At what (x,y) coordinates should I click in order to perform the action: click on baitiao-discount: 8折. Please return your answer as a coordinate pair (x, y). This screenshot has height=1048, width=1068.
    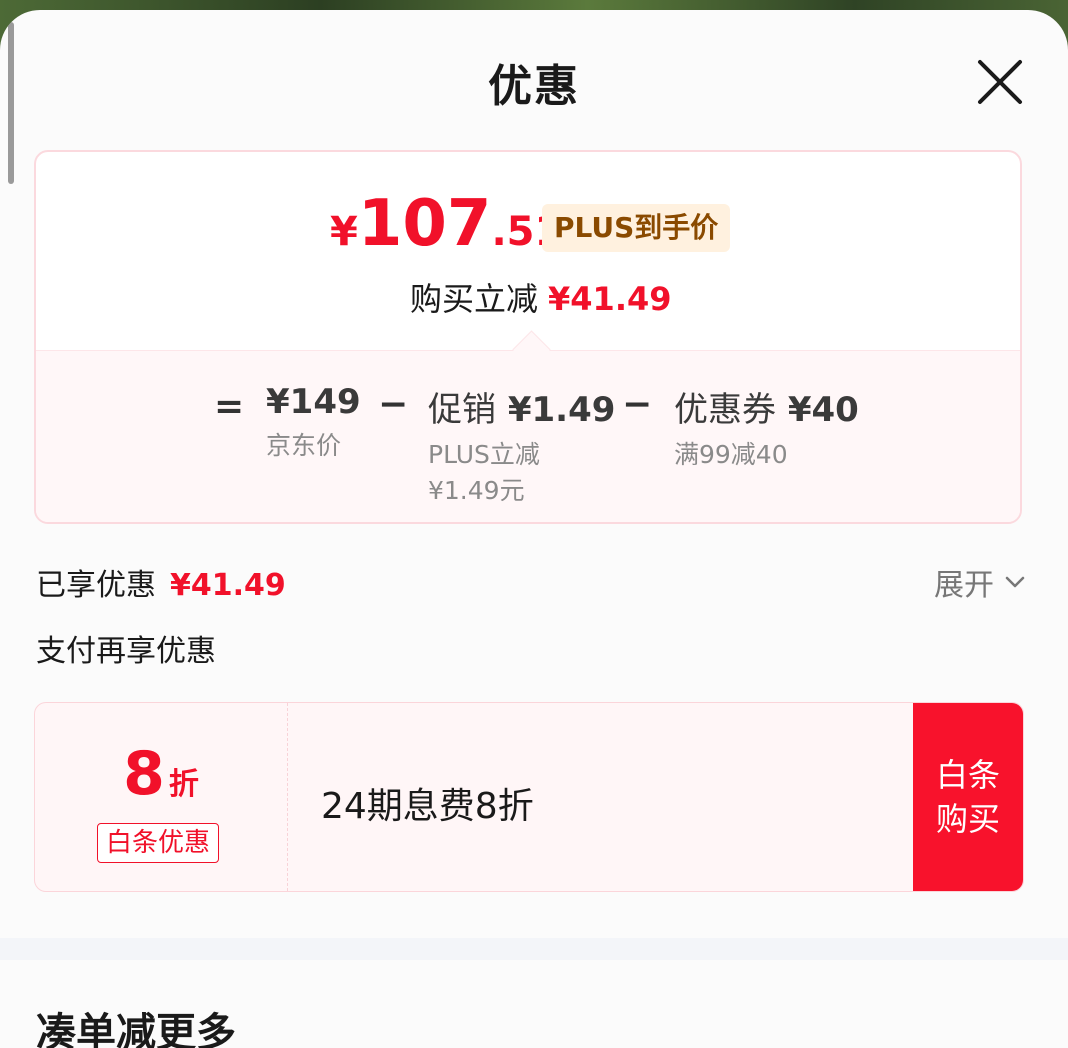
    Looking at the image, I should click on (161, 774).